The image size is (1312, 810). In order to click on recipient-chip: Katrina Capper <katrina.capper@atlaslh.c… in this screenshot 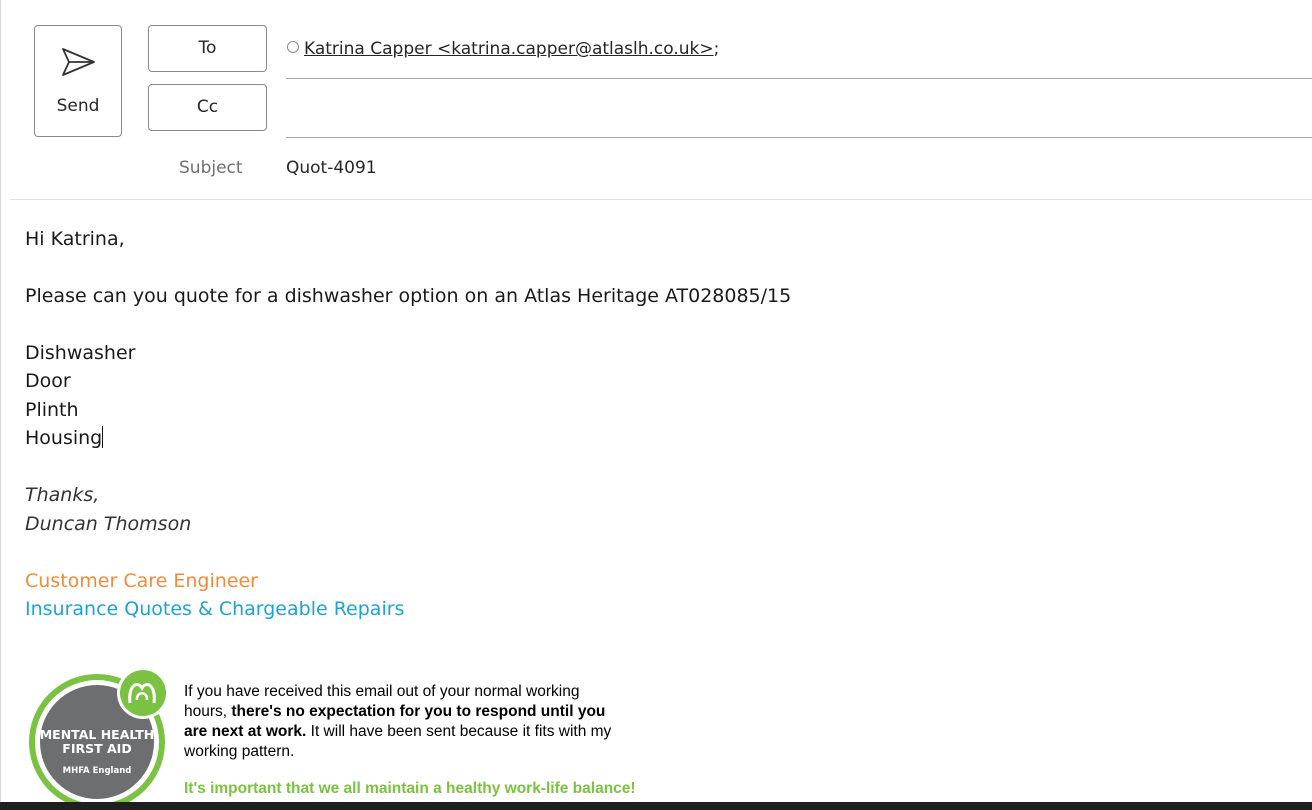, I will do `click(509, 49)`.